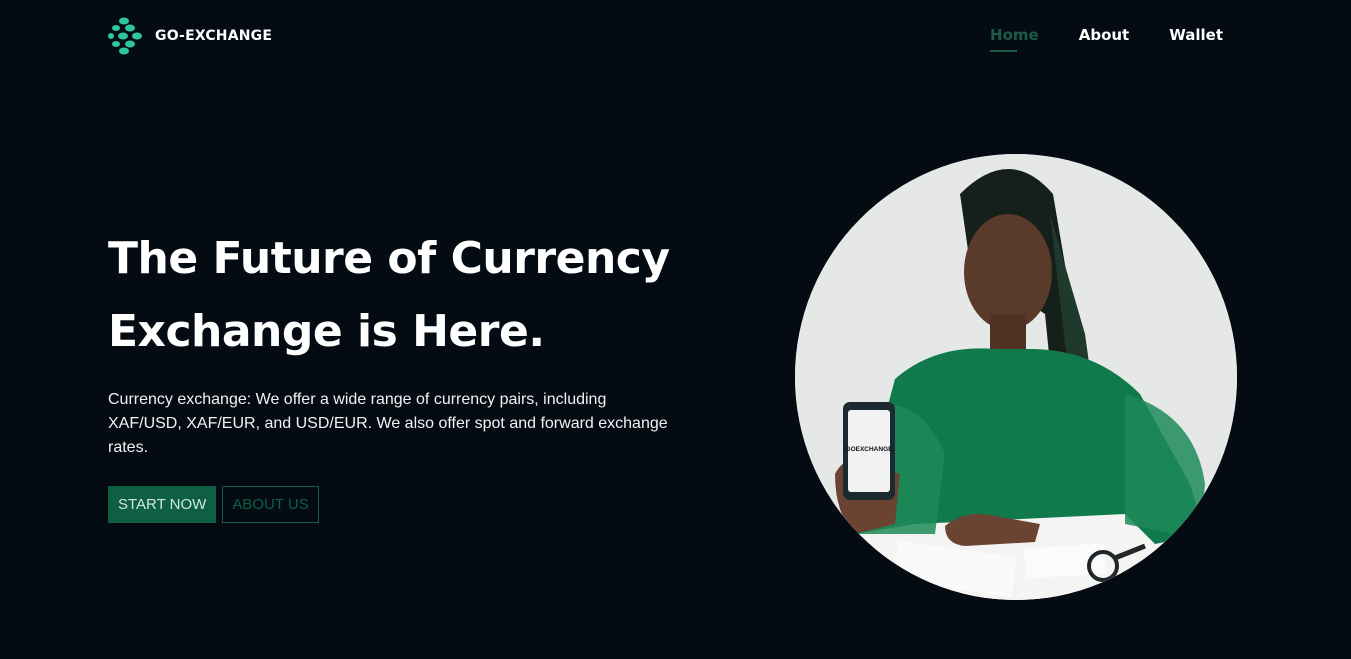 Image resolution: width=1351 pixels, height=659 pixels. What do you see at coordinates (1014, 39) in the screenshot?
I see `nav-link-home: Home` at bounding box center [1014, 39].